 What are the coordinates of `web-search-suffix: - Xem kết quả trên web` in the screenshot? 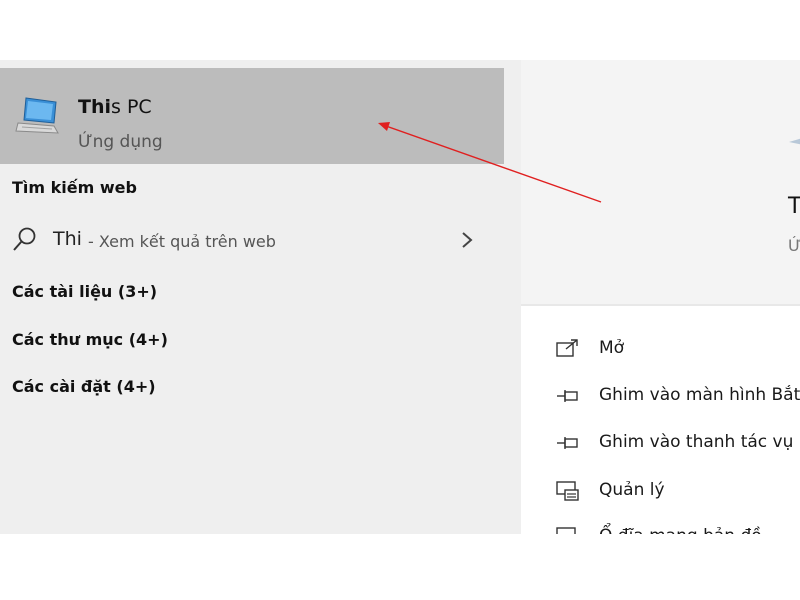 It's located at (182, 241).